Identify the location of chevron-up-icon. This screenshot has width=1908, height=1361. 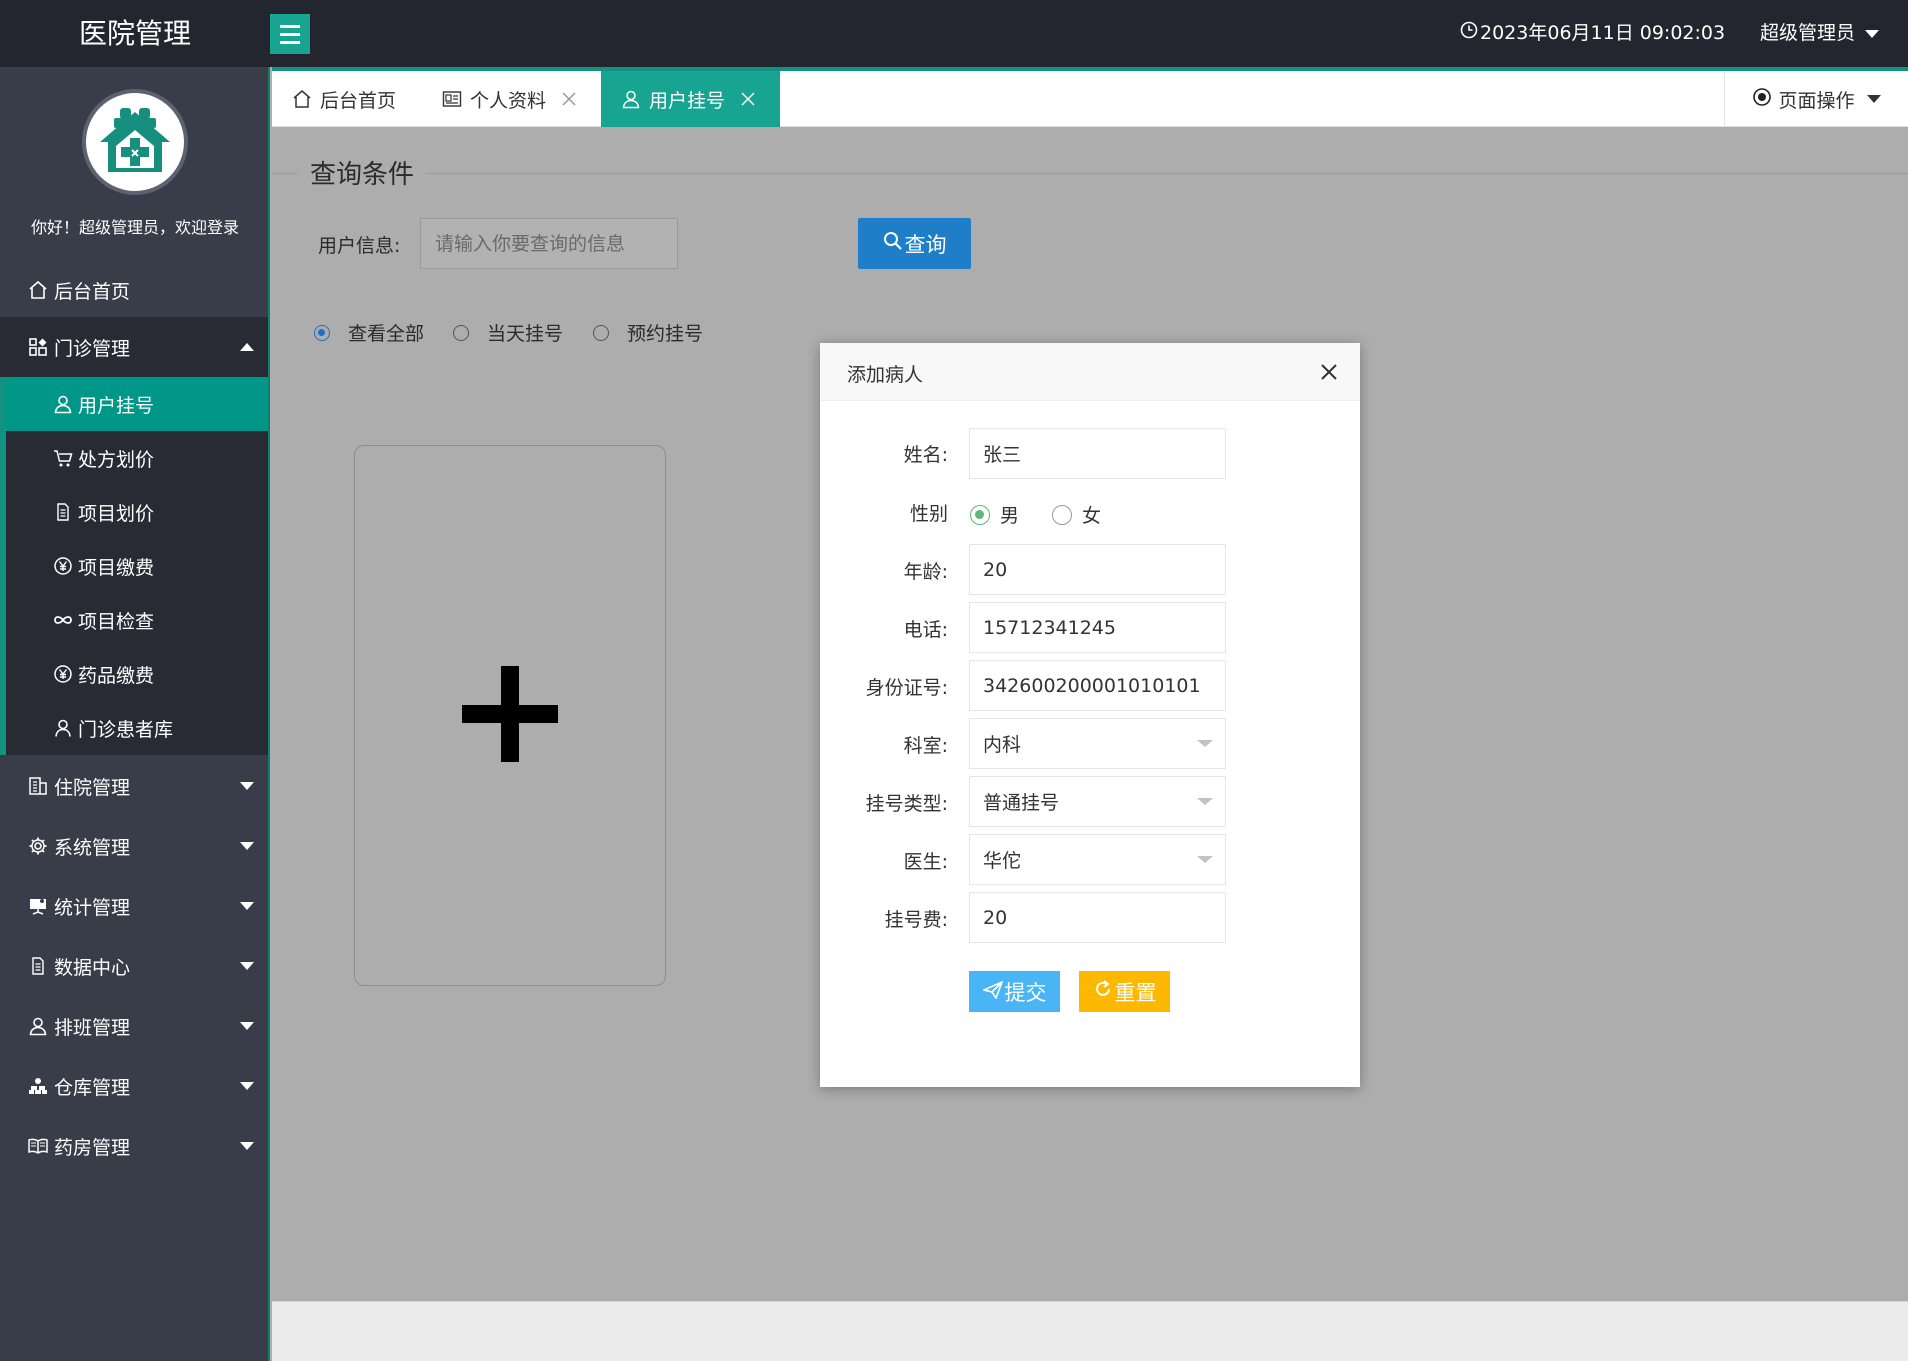
(247, 347).